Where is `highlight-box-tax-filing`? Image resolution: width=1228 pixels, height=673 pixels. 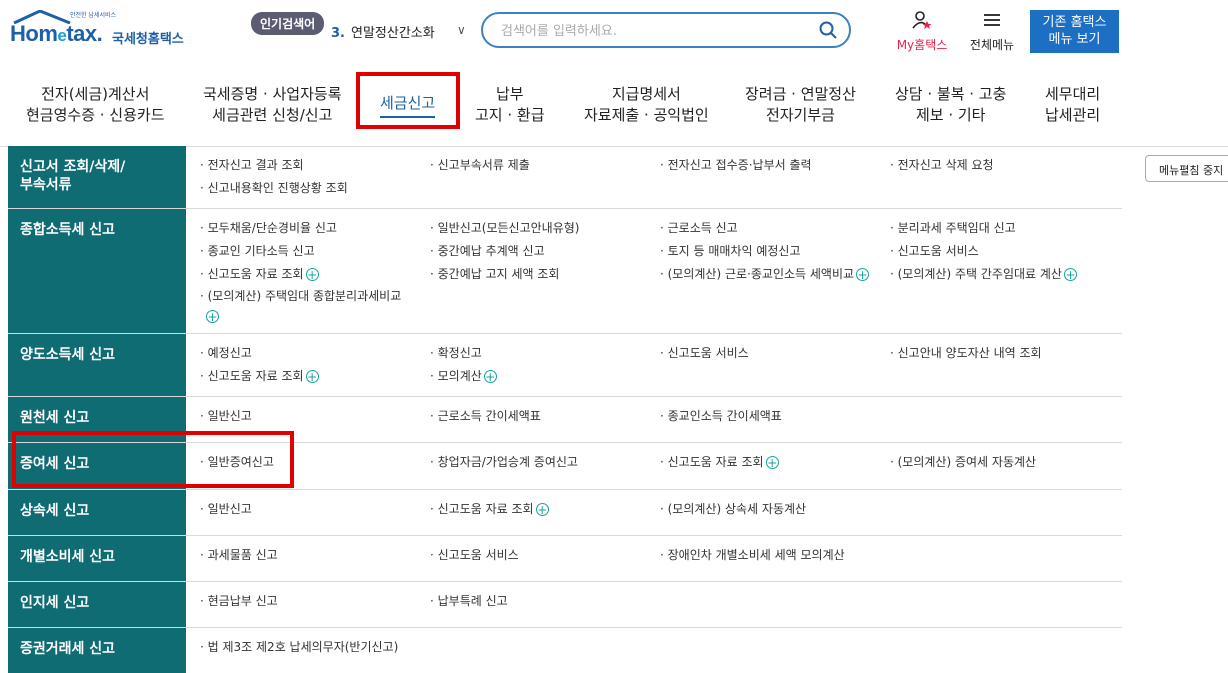
highlight-box-tax-filing is located at coordinates (408, 100).